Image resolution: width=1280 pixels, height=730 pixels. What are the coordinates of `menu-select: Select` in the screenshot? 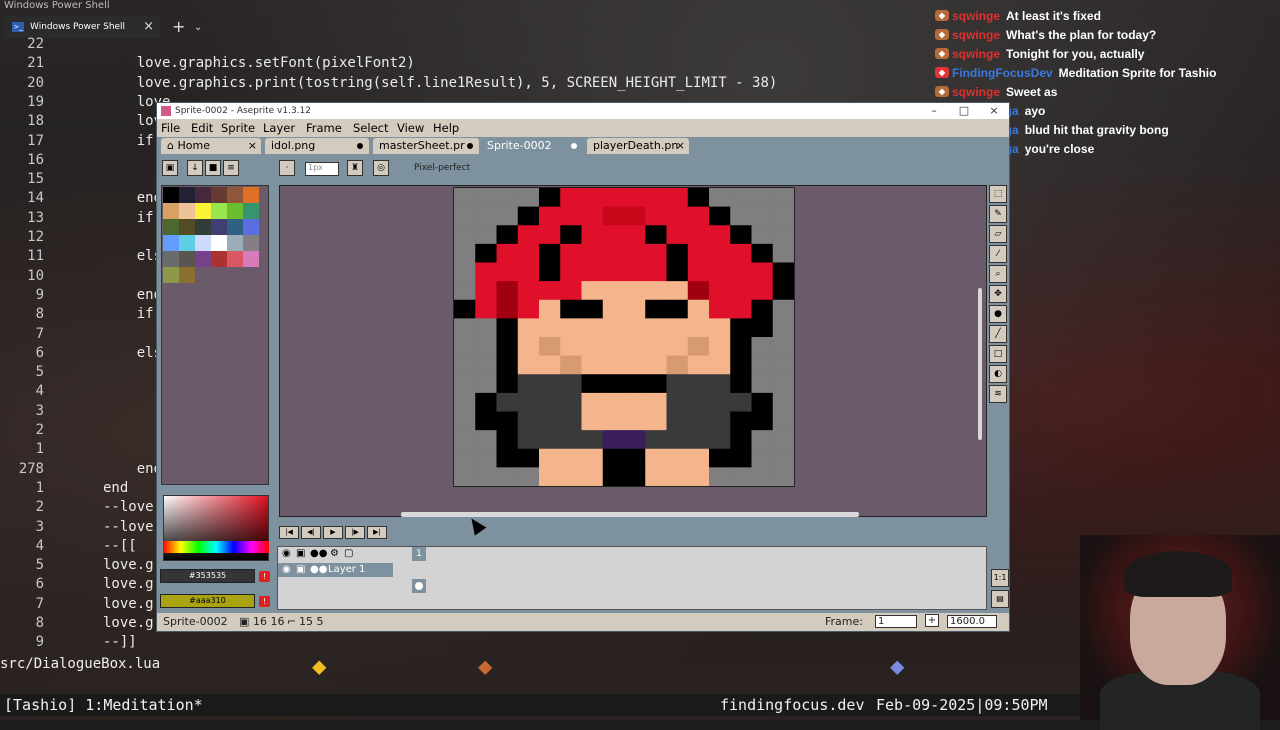 It's located at (370, 128).